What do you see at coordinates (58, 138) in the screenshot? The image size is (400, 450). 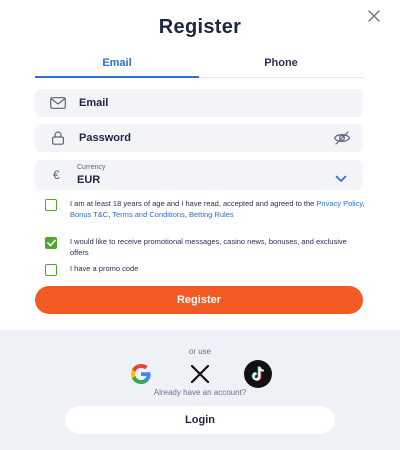 I see `lock-icon` at bounding box center [58, 138].